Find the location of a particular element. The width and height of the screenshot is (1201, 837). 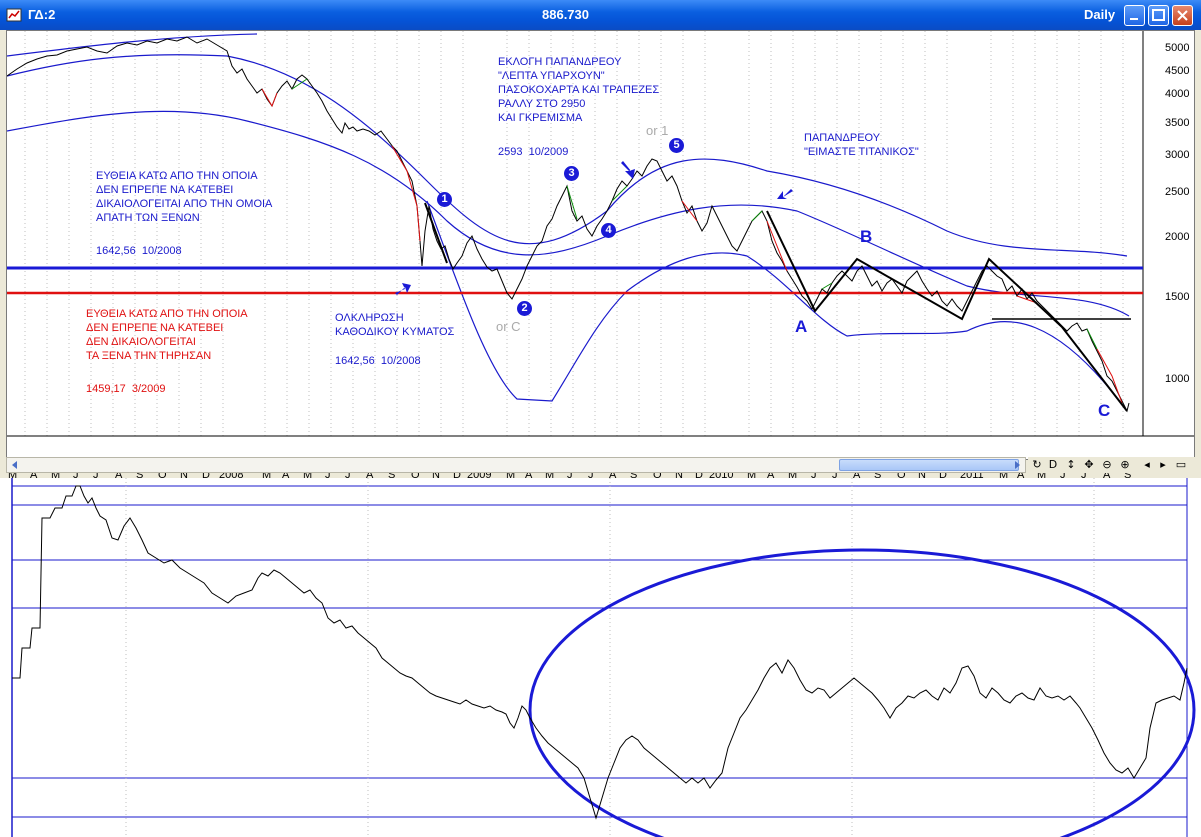

chart-toolbar: ↻ D ↕ ✥ ⊖ ⊕ ◂ ▸ ▭ is located at coordinates (1111, 465).